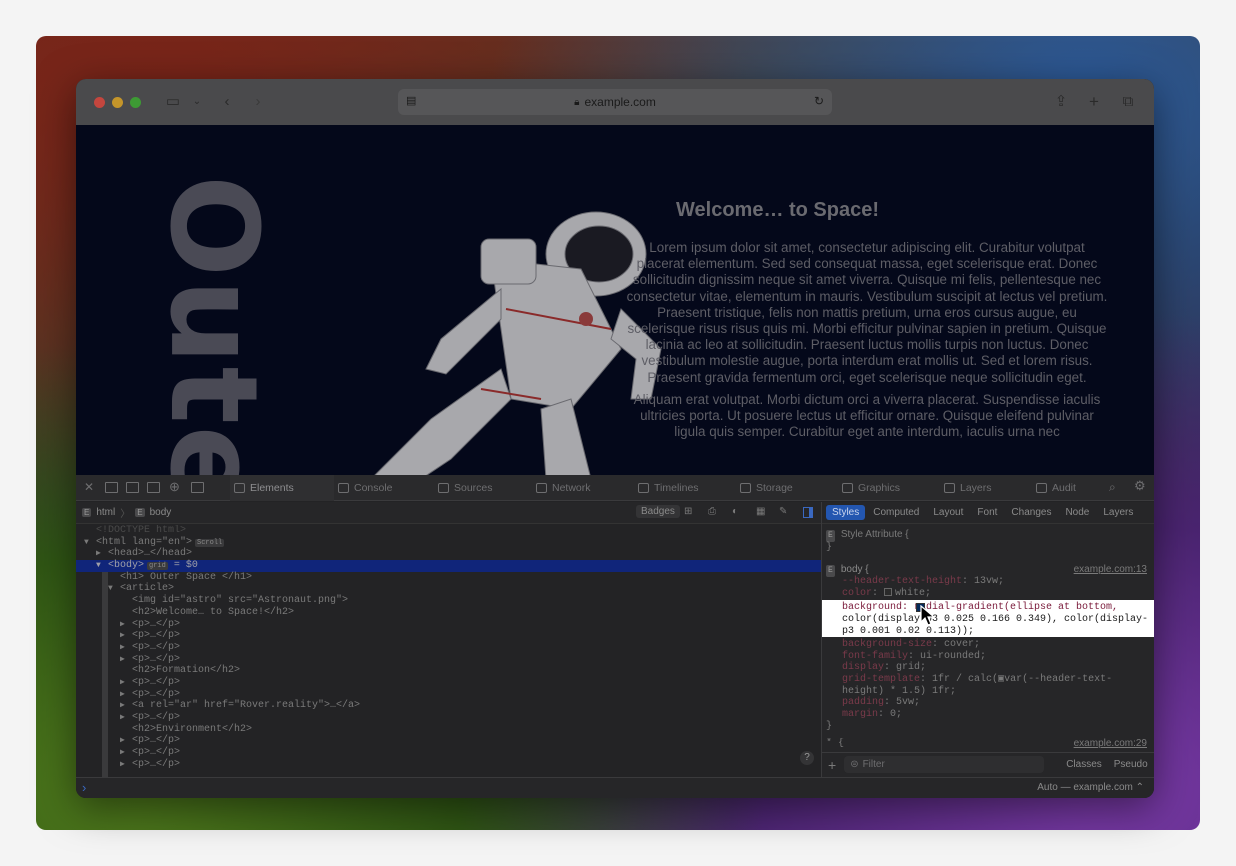  Describe the element at coordinates (448, 578) in the screenshot. I see `dom-node: <h1> Outer Space </h1>` at that location.